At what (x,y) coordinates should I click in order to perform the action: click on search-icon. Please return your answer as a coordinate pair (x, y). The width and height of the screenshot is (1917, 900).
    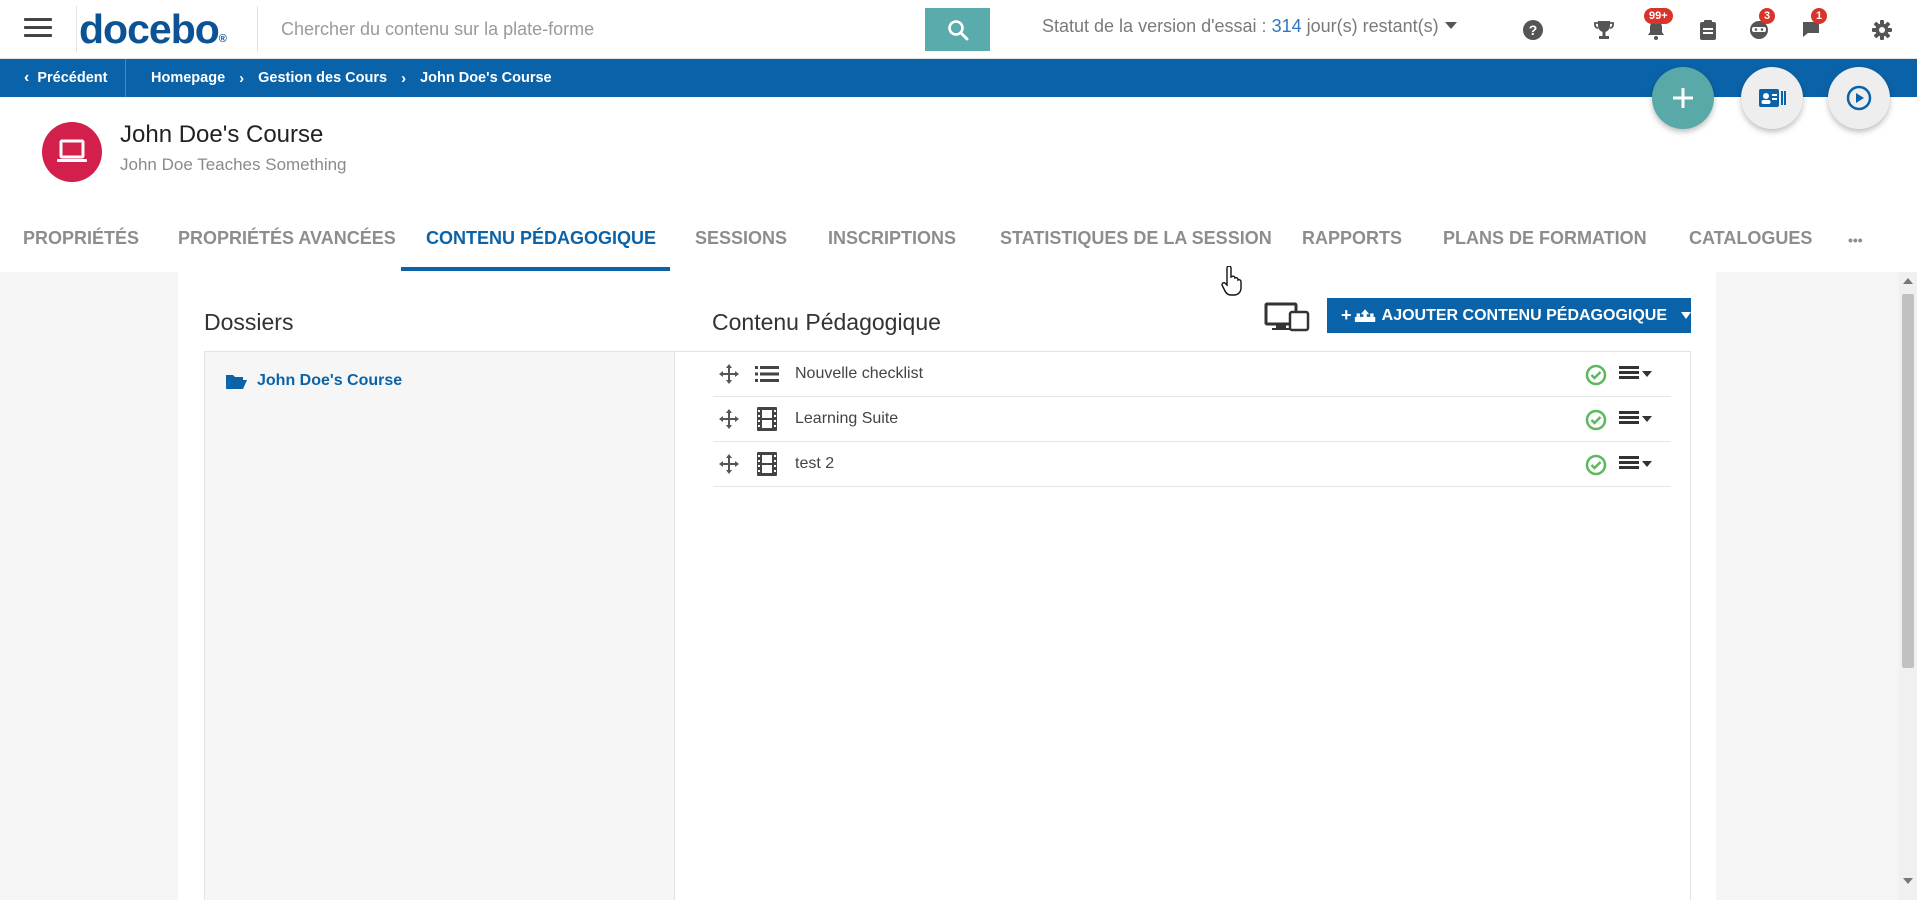
    Looking at the image, I should click on (957, 29).